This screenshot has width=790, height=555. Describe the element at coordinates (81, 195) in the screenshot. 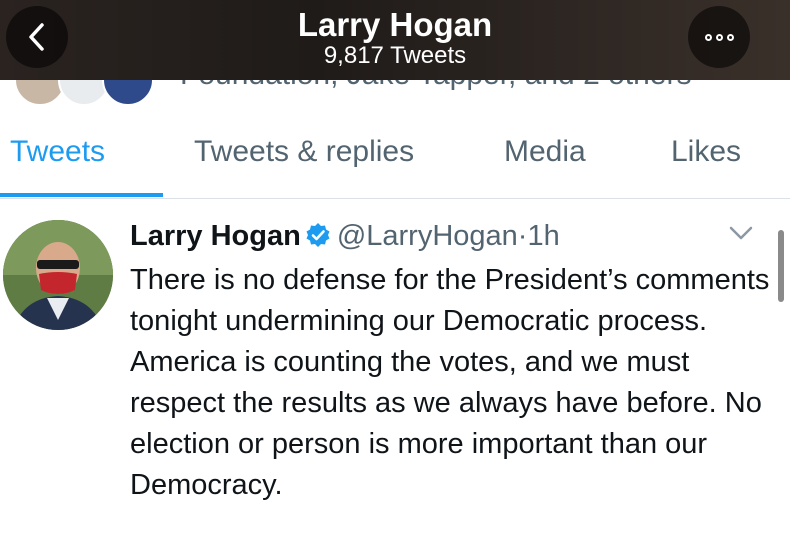

I see `active-tab-indicator` at that location.